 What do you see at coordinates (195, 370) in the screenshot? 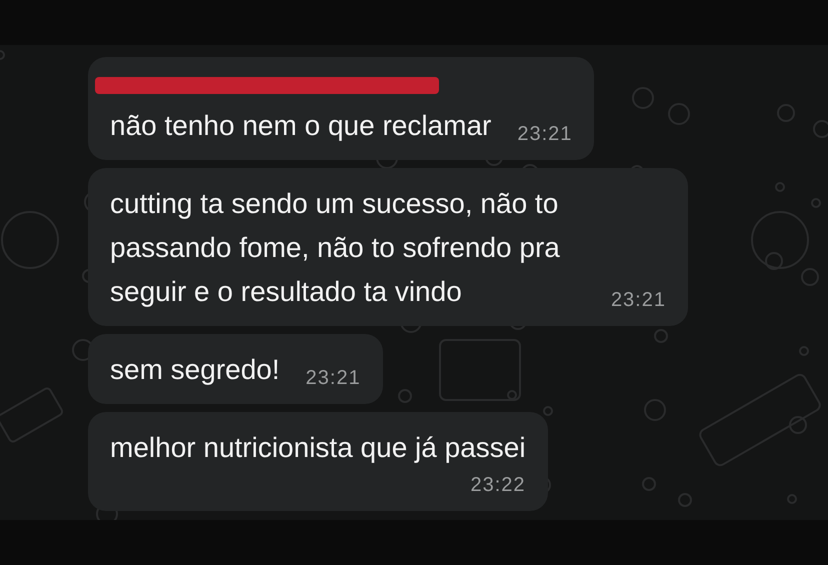
I see `message-text: sem segredo!` at bounding box center [195, 370].